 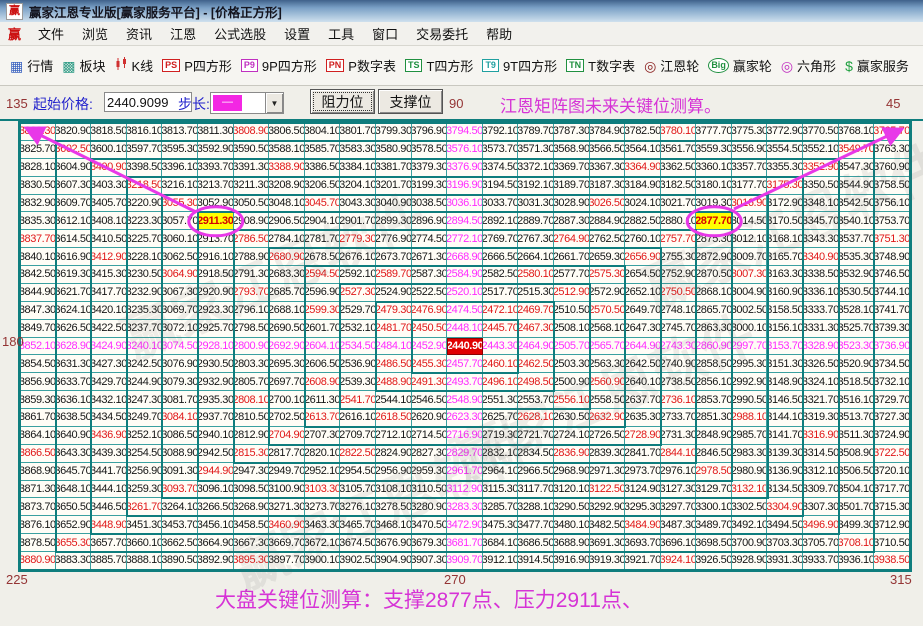 What do you see at coordinates (571, 203) in the screenshot?
I see `grid-cell: 3028.90` at bounding box center [571, 203].